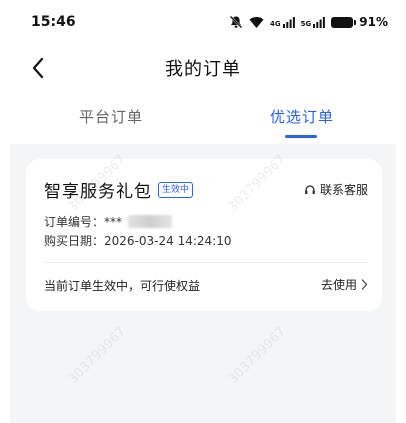 The width and height of the screenshot is (406, 423). I want to click on card-divider, so click(206, 262).